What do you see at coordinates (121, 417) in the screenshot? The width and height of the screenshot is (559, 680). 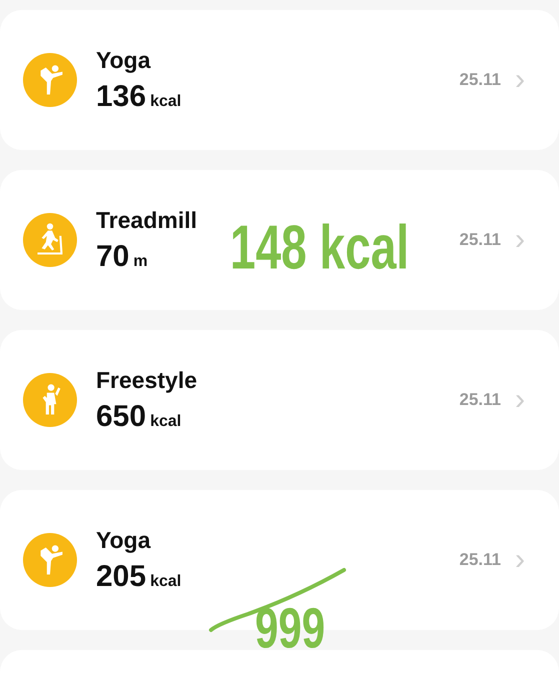 I see `activity-value: 650` at bounding box center [121, 417].